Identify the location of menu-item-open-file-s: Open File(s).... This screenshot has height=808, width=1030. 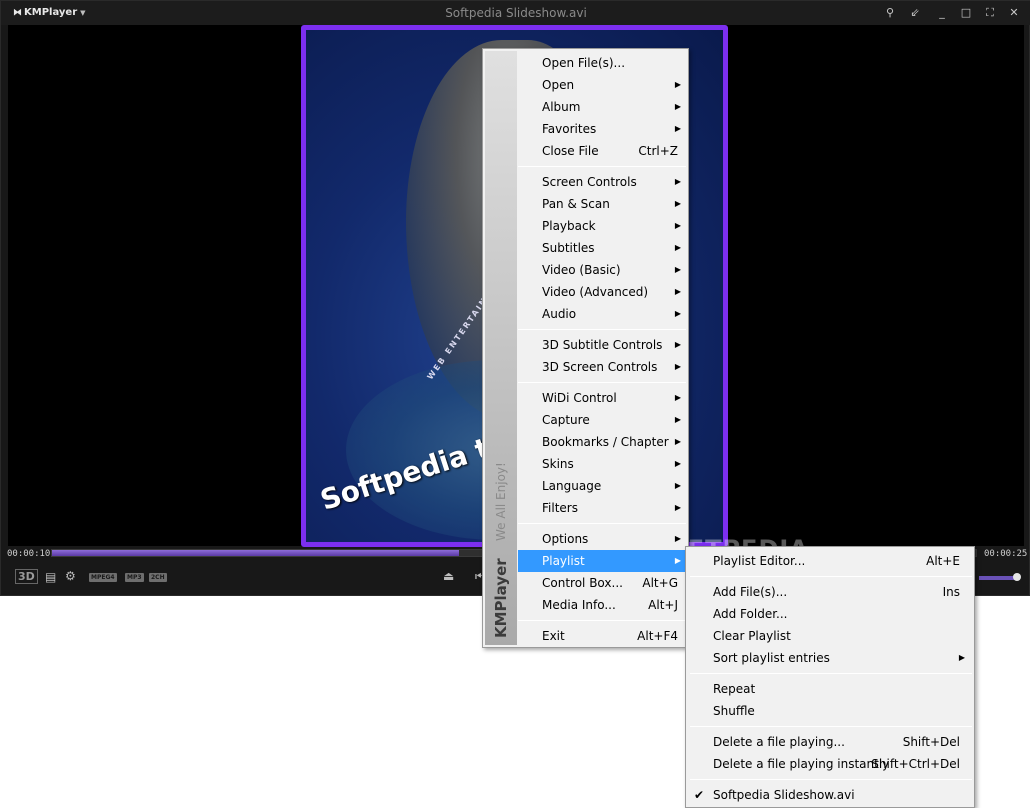
(603, 63).